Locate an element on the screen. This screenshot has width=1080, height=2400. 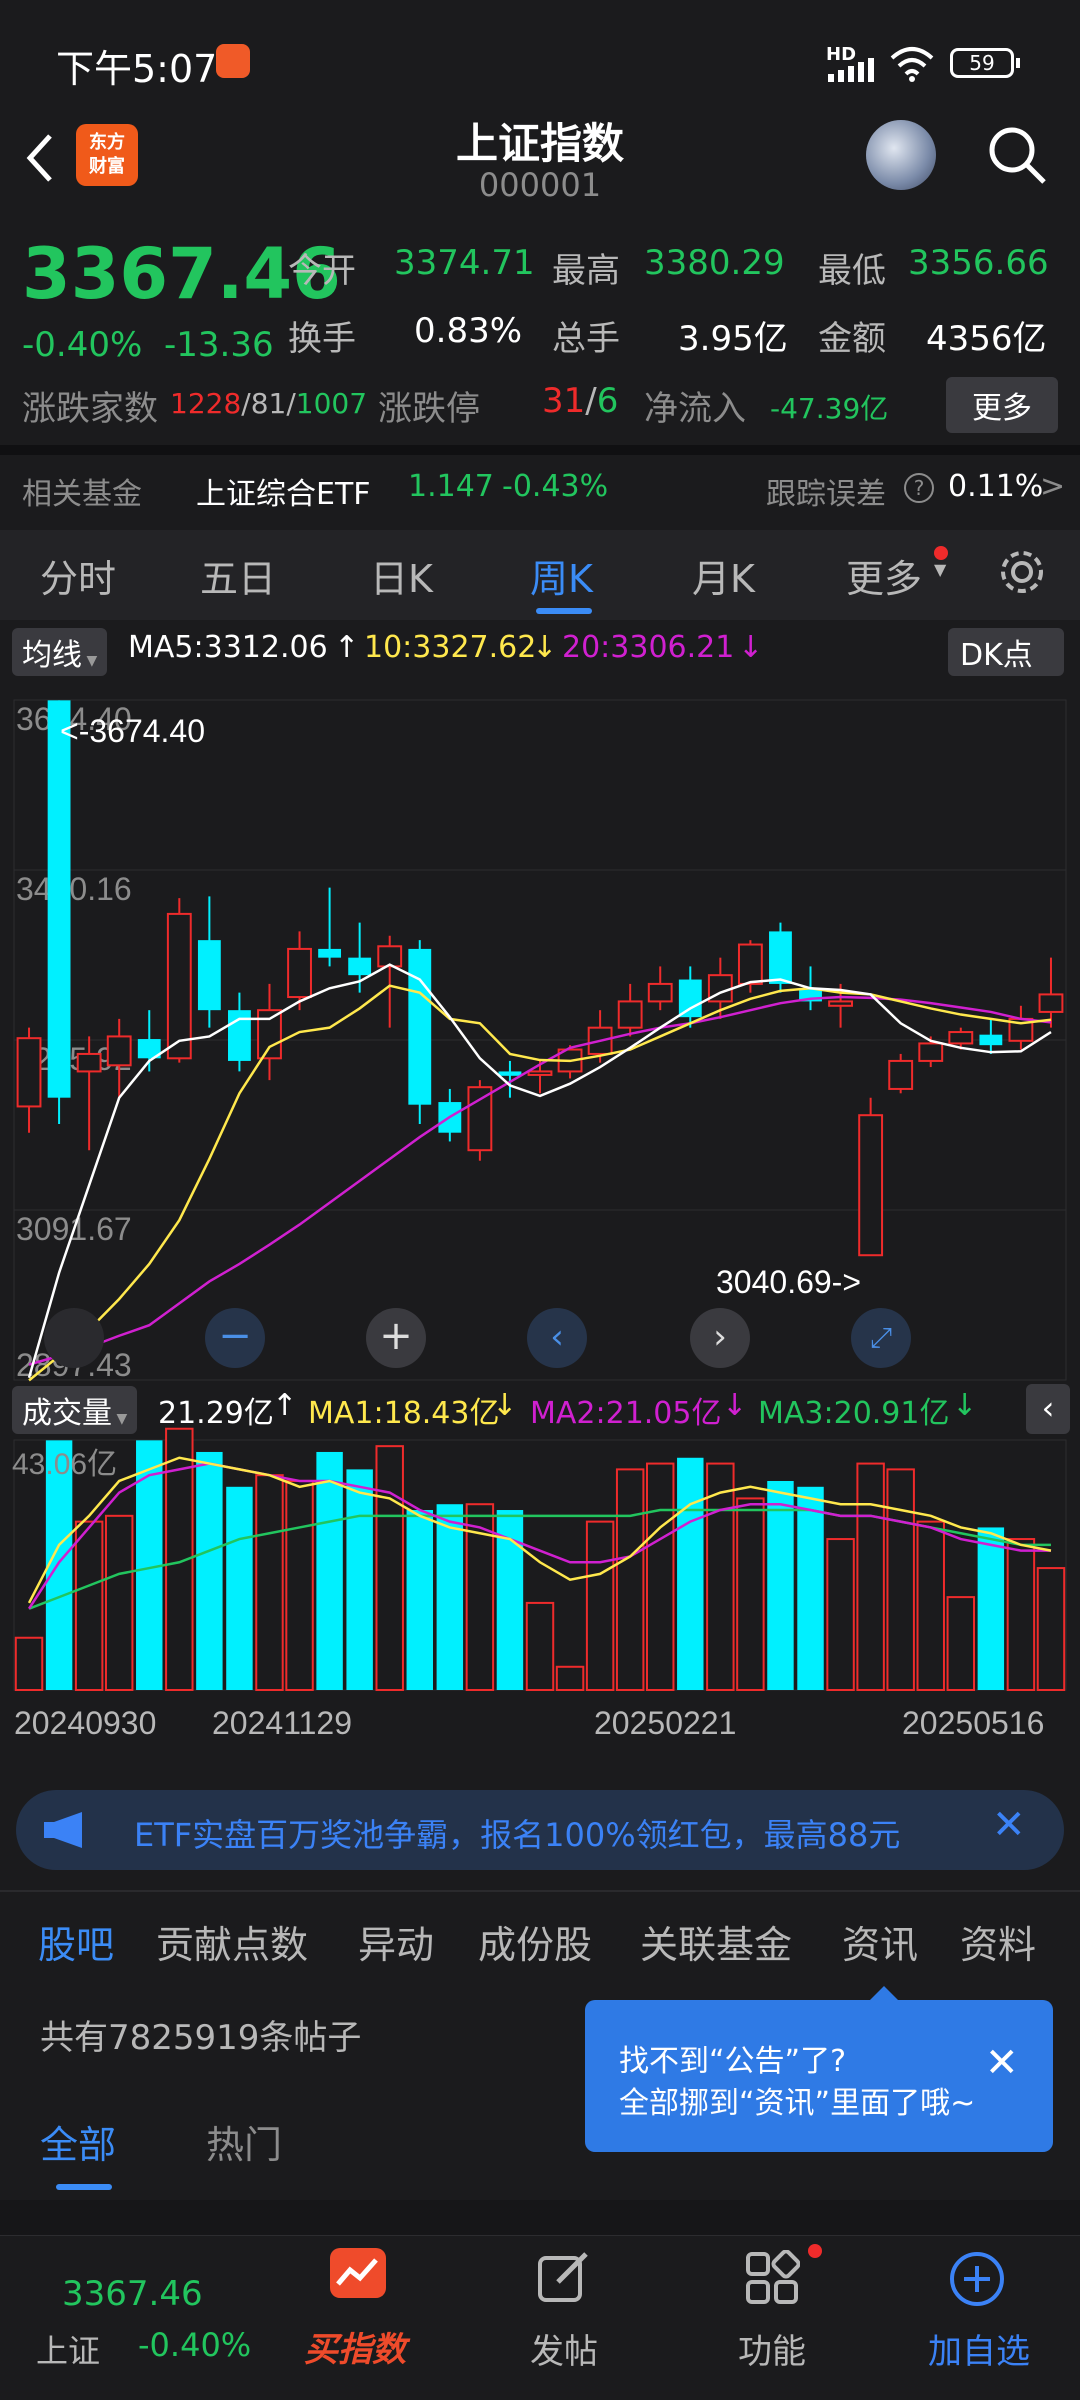
tab-daily-k: 日K is located at coordinates (401, 575).